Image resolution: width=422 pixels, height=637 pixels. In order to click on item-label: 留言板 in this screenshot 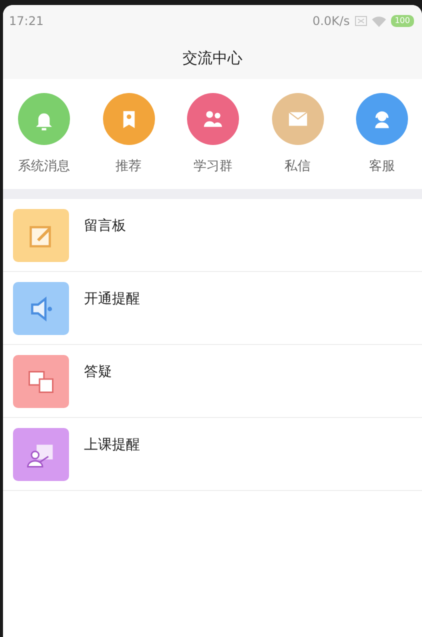, I will do `click(105, 226)`.